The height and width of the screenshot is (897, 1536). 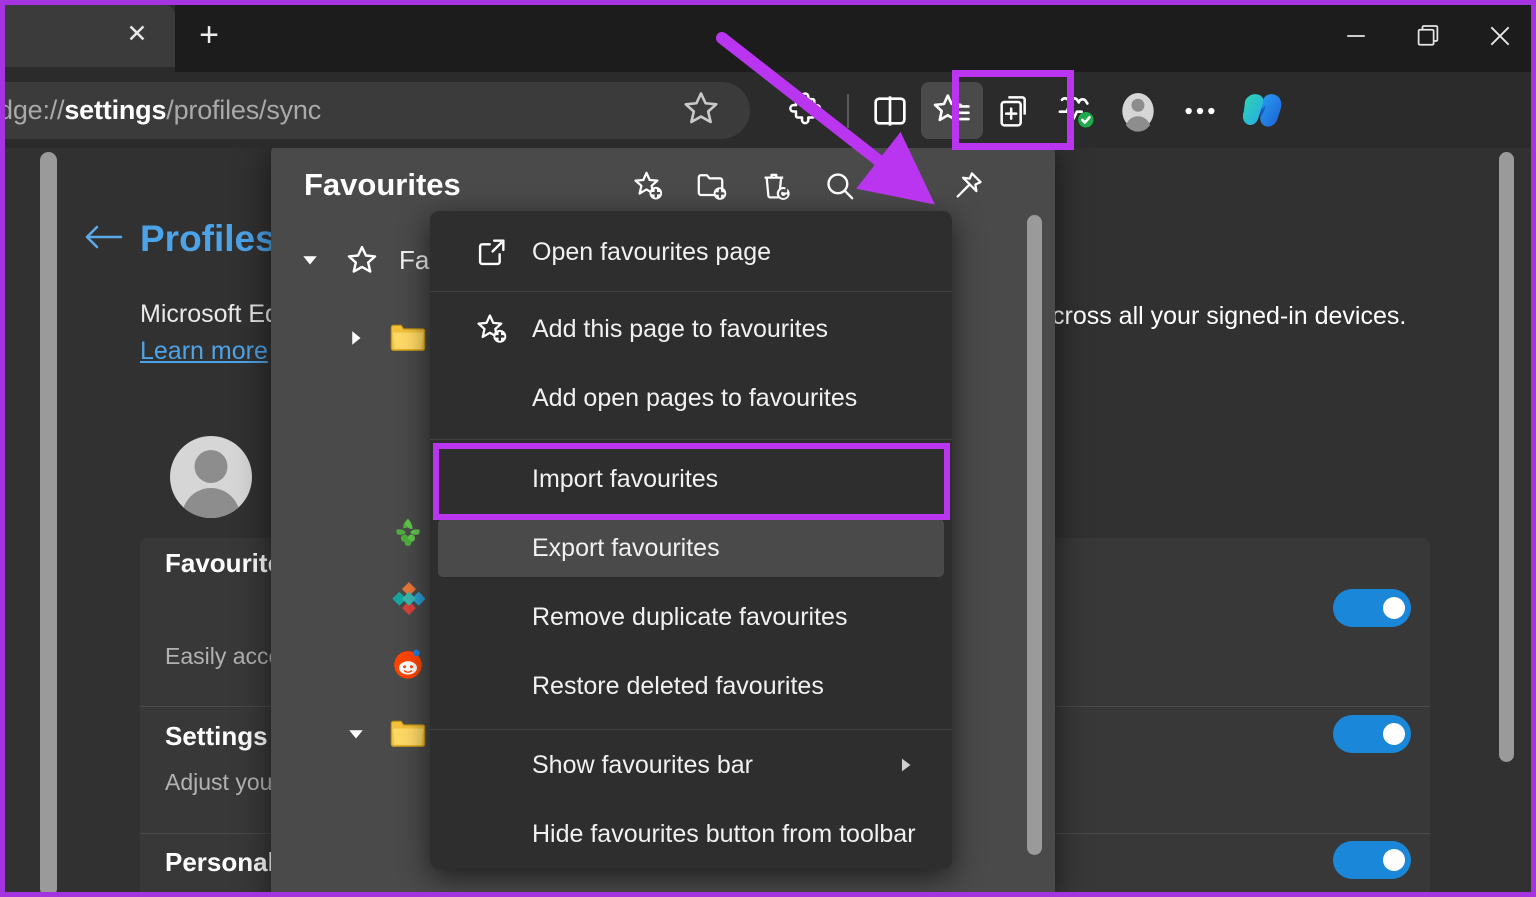 I want to click on menu-item-restore-deleted: Restore deleted favourites, so click(x=691, y=686).